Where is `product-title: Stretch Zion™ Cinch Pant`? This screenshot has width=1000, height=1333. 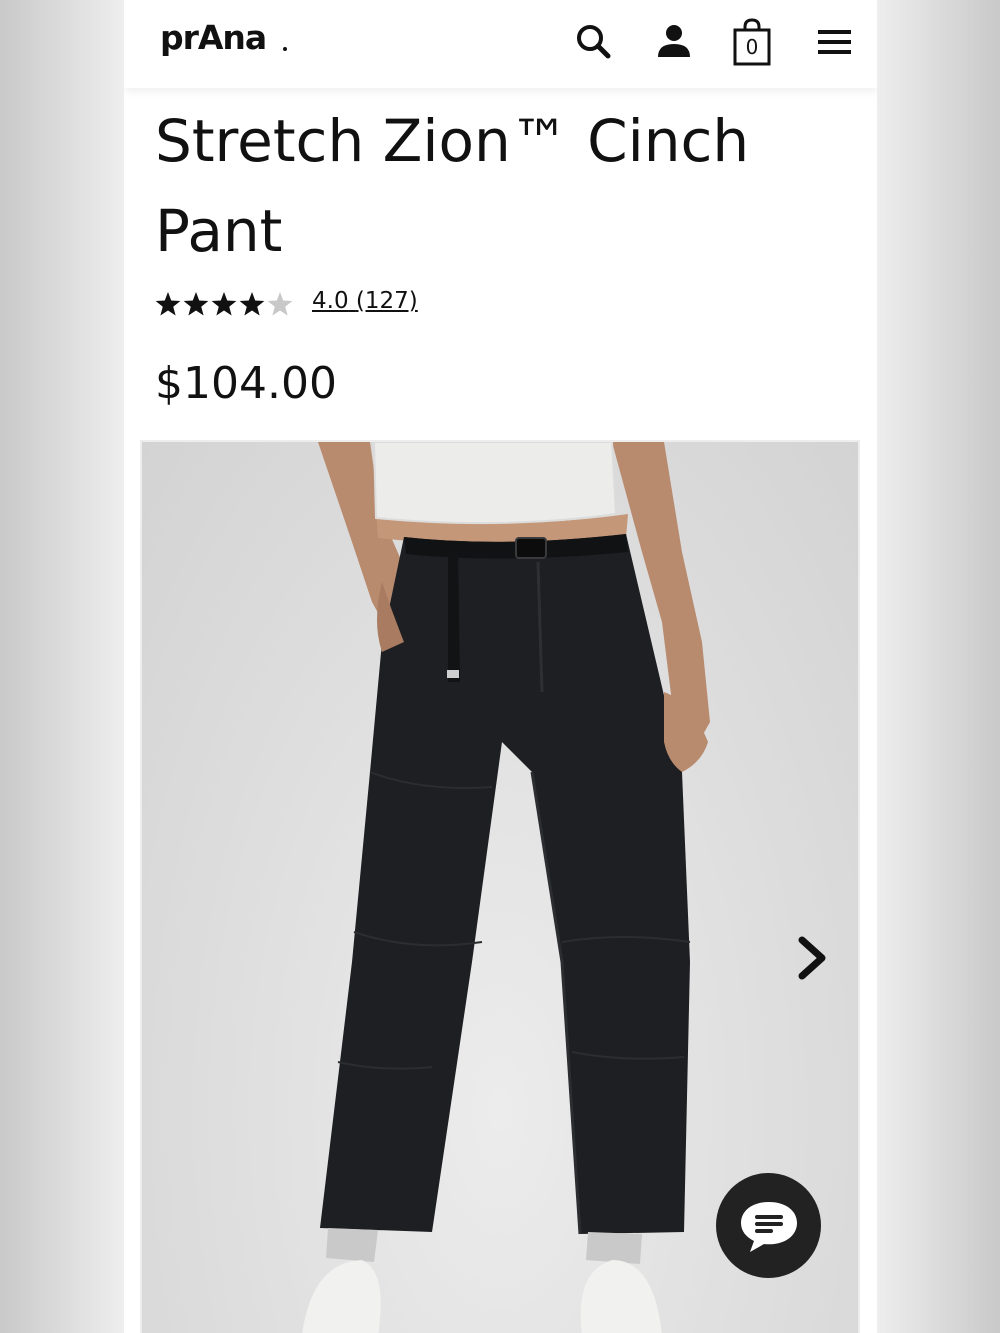 product-title: Stretch Zion™ Cinch Pant is located at coordinates (452, 186).